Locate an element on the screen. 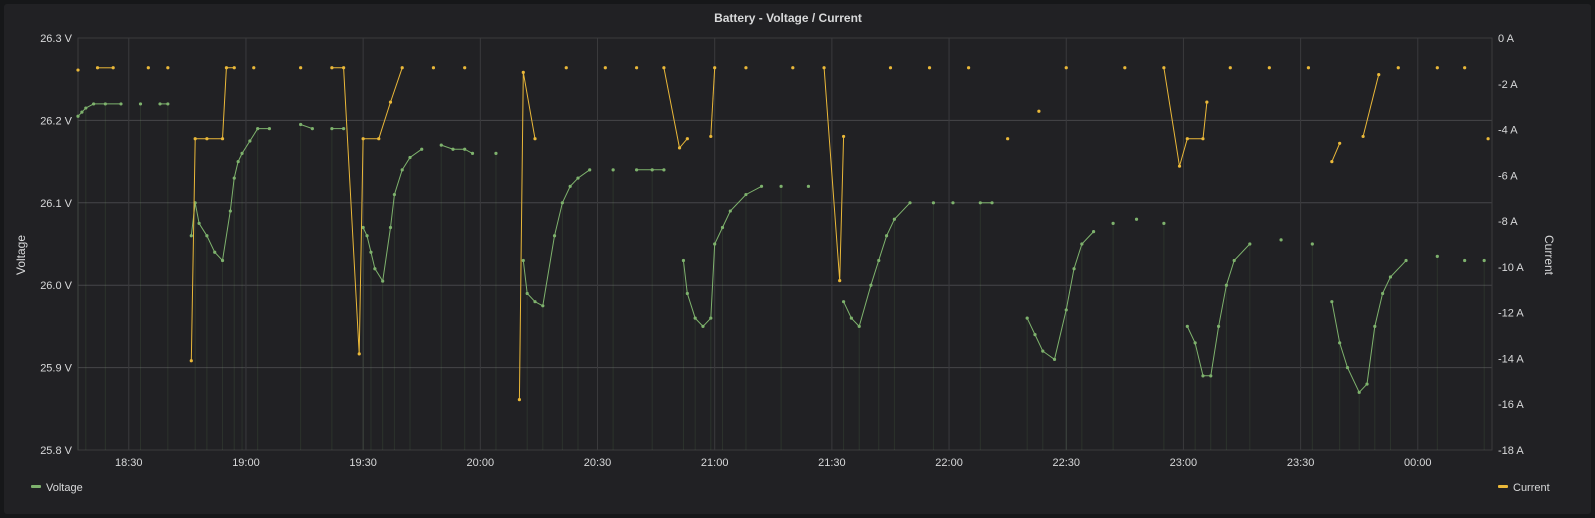 This screenshot has width=1595, height=518. right-axis-label: Current is located at coordinates (1549, 255).